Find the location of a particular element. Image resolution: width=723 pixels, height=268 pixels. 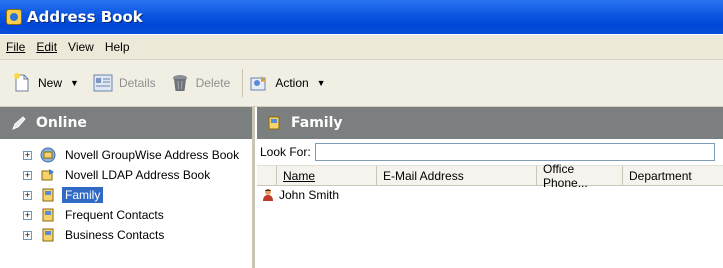

look-for-bar: Look For: is located at coordinates (490, 152).